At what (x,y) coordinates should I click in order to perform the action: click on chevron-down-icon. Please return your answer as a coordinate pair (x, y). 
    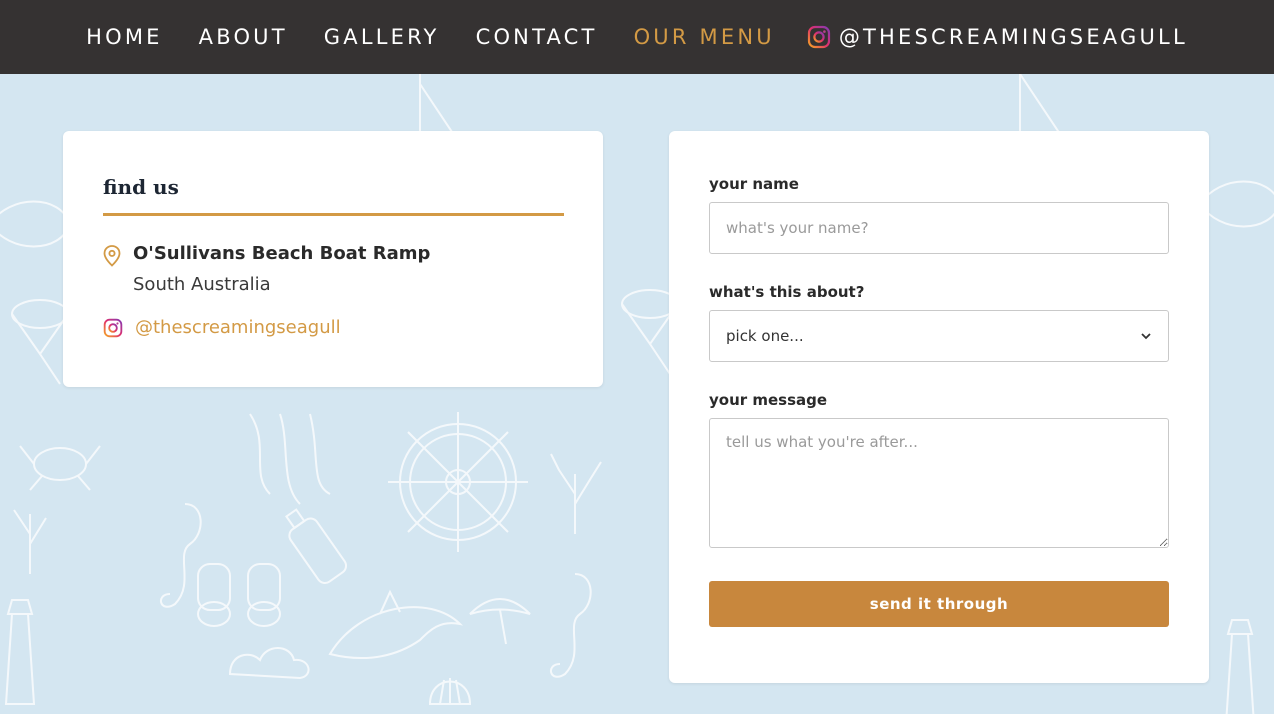
    Looking at the image, I should click on (1146, 336).